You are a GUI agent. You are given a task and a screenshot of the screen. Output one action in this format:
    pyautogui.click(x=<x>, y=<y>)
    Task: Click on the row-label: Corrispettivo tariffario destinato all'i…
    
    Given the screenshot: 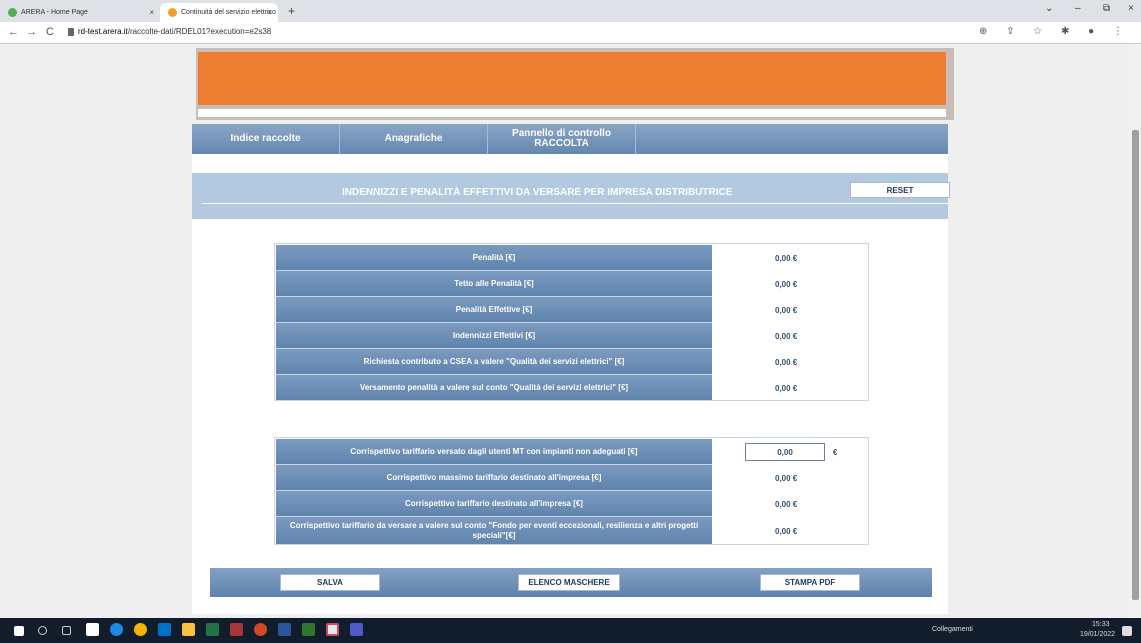 What is the action you would take?
    pyautogui.click(x=494, y=504)
    